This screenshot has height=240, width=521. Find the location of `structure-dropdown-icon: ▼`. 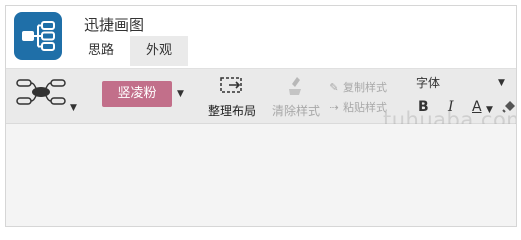

structure-dropdown-icon: ▼ is located at coordinates (73, 108).